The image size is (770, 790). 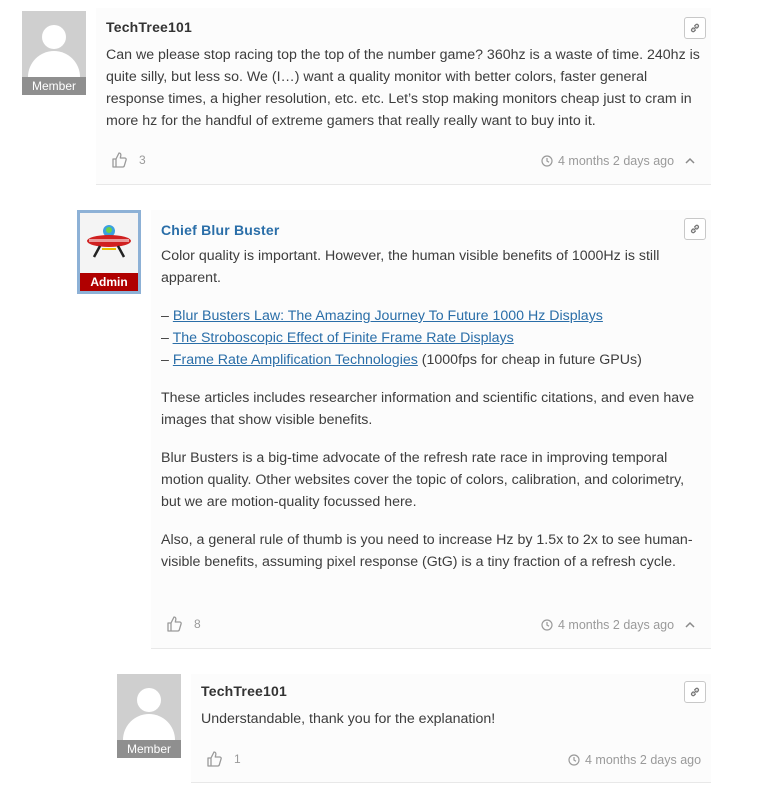 I want to click on clock-icon, so click(x=574, y=760).